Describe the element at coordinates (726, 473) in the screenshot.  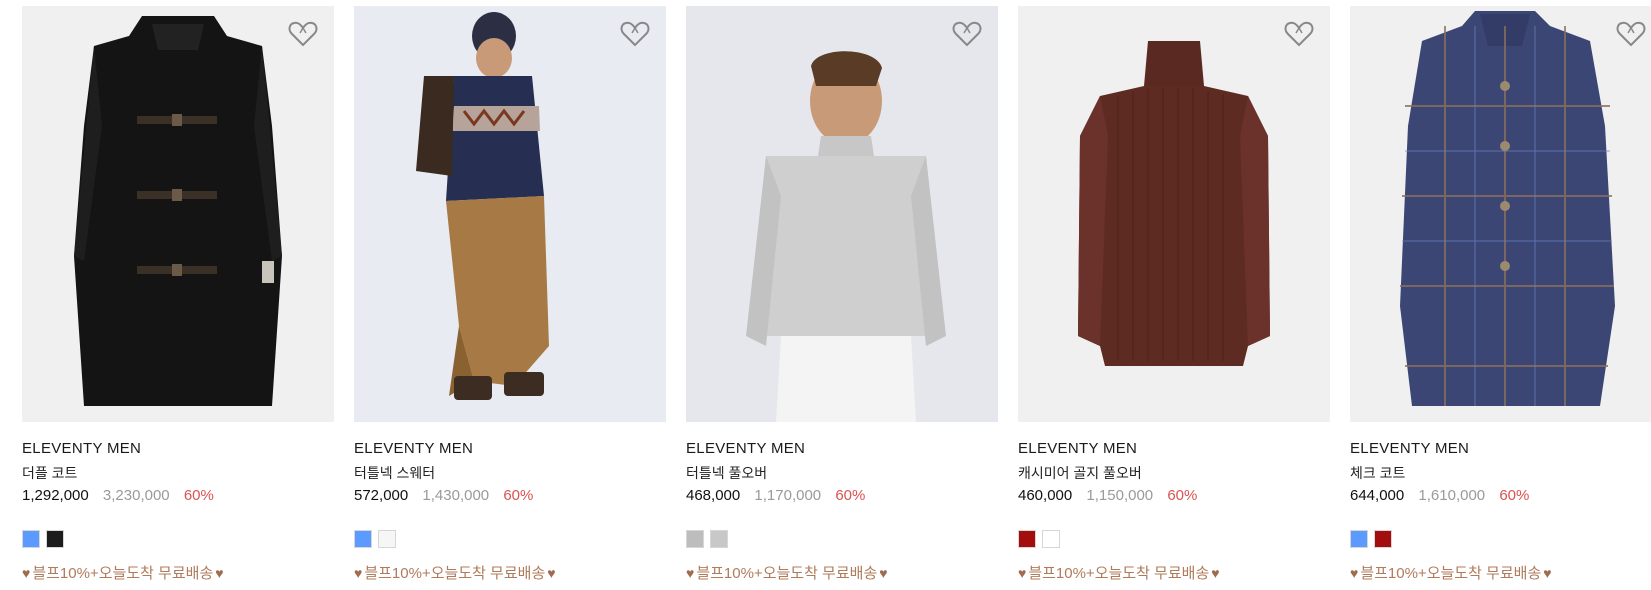
I see `product-name: 터틀넥 풀오버` at that location.